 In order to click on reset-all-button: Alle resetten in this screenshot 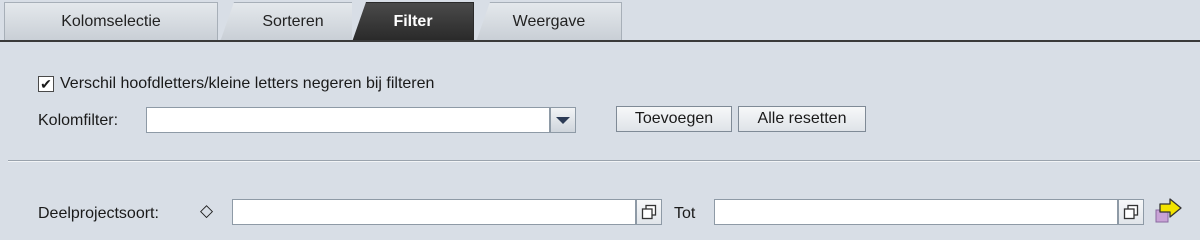, I will do `click(802, 119)`.